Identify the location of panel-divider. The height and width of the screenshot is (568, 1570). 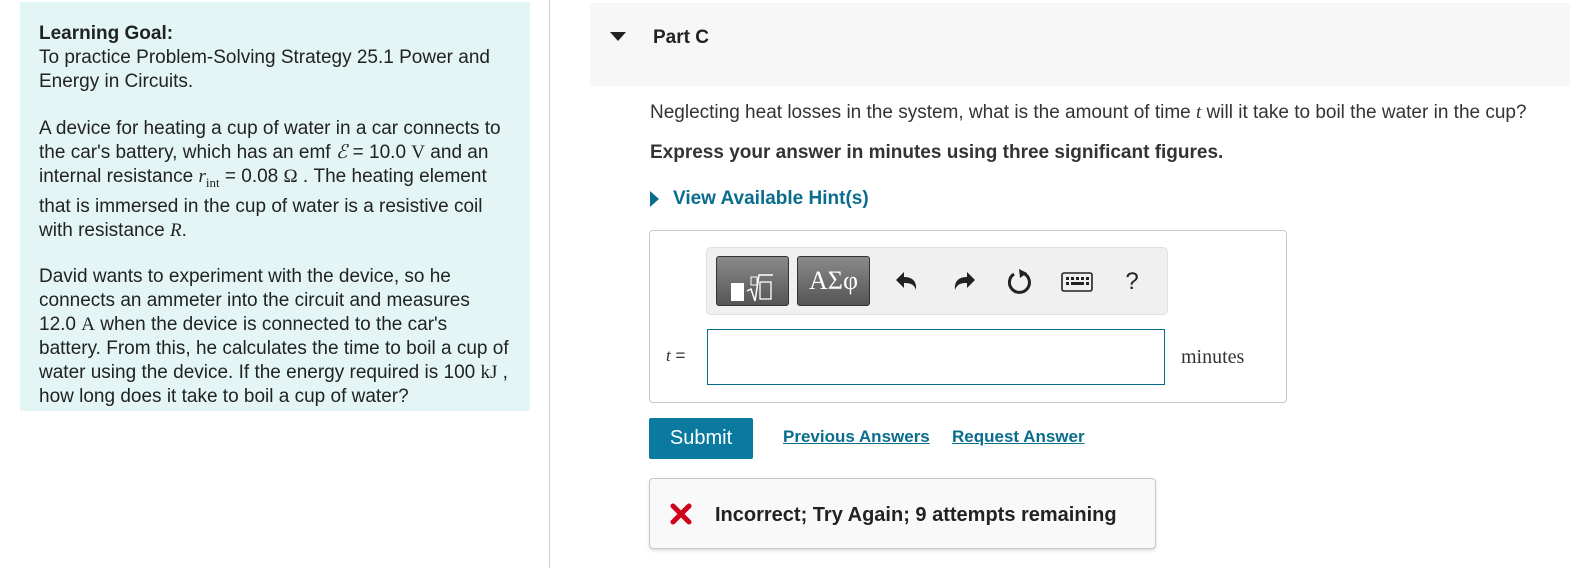
(549, 284).